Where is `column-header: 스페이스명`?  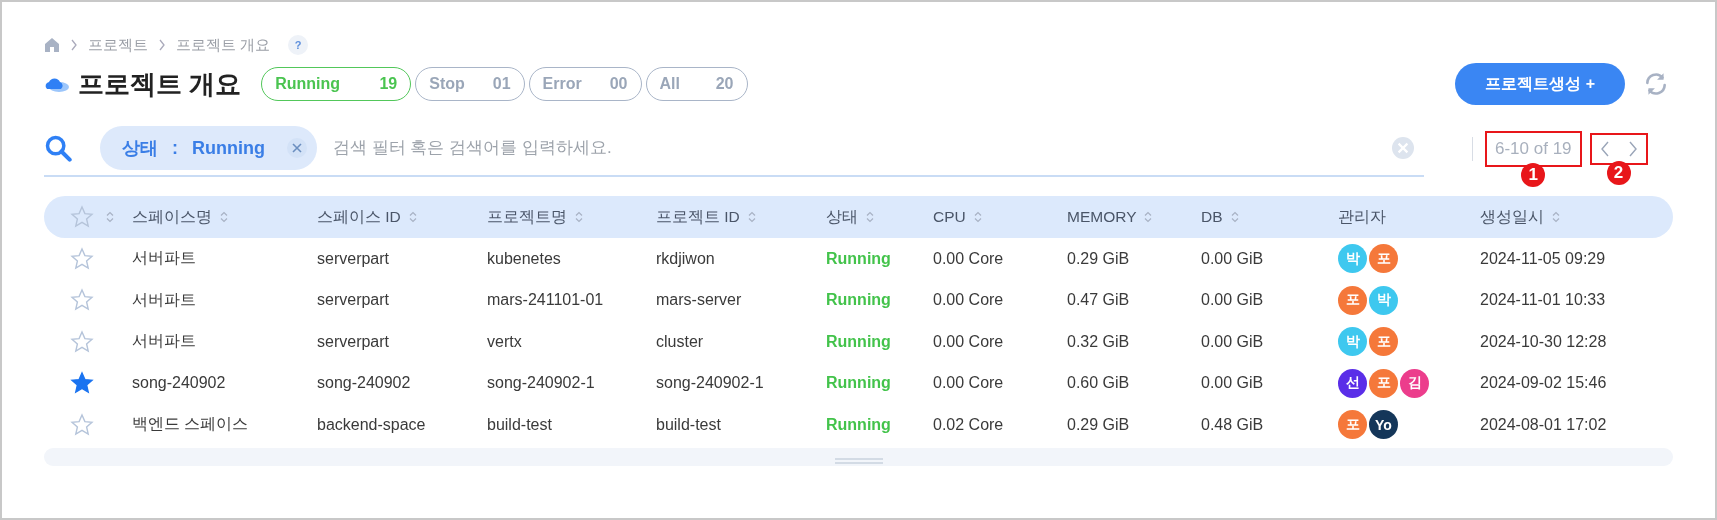
column-header: 스페이스명 is located at coordinates (172, 217).